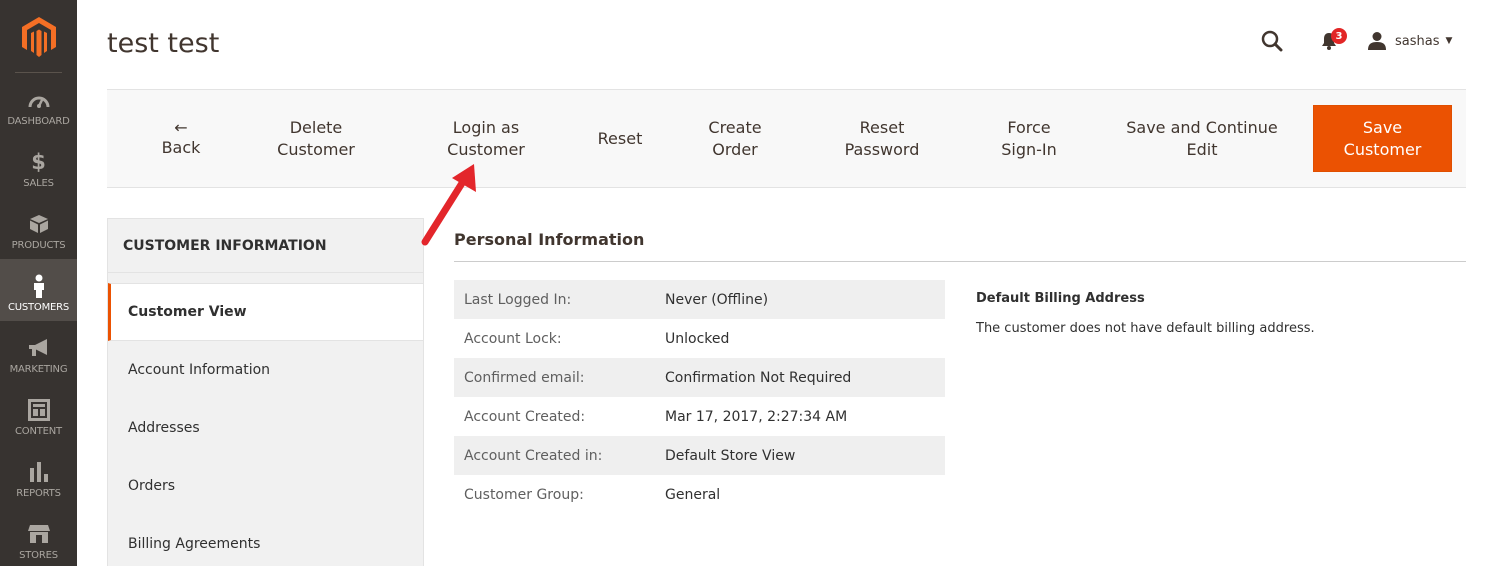 This screenshot has height=573, width=1486. What do you see at coordinates (265, 312) in the screenshot?
I see `tab-customer-view: Customer View` at bounding box center [265, 312].